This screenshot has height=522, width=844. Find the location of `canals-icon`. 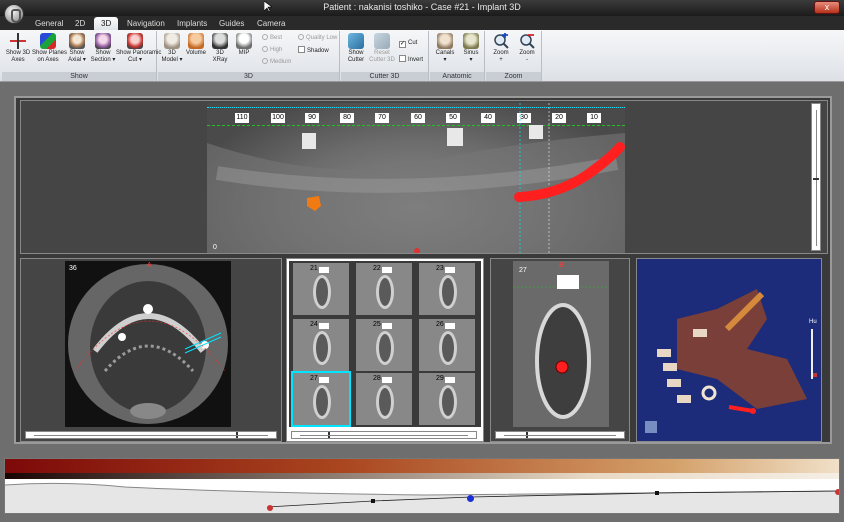

canals-icon is located at coordinates (445, 41).